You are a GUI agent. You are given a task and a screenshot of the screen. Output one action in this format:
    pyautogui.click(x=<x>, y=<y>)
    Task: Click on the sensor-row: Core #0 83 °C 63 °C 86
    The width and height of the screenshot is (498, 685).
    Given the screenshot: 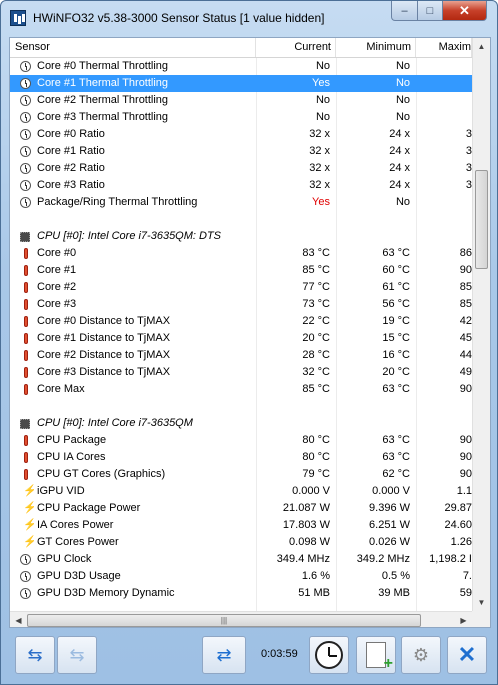 What is the action you would take?
    pyautogui.click(x=241, y=253)
    